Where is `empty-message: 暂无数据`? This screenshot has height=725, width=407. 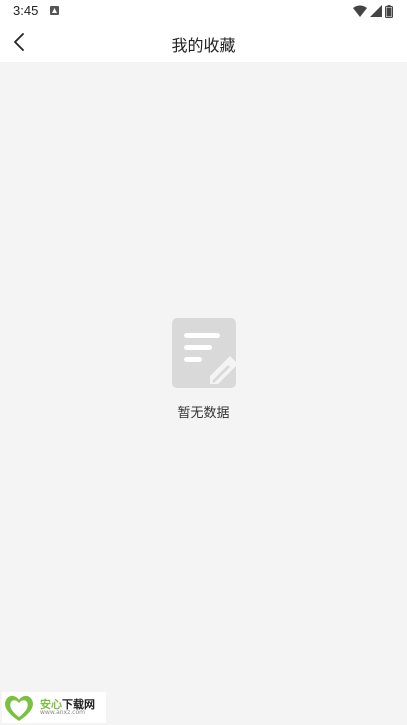 empty-message: 暂无数据 is located at coordinates (203, 413).